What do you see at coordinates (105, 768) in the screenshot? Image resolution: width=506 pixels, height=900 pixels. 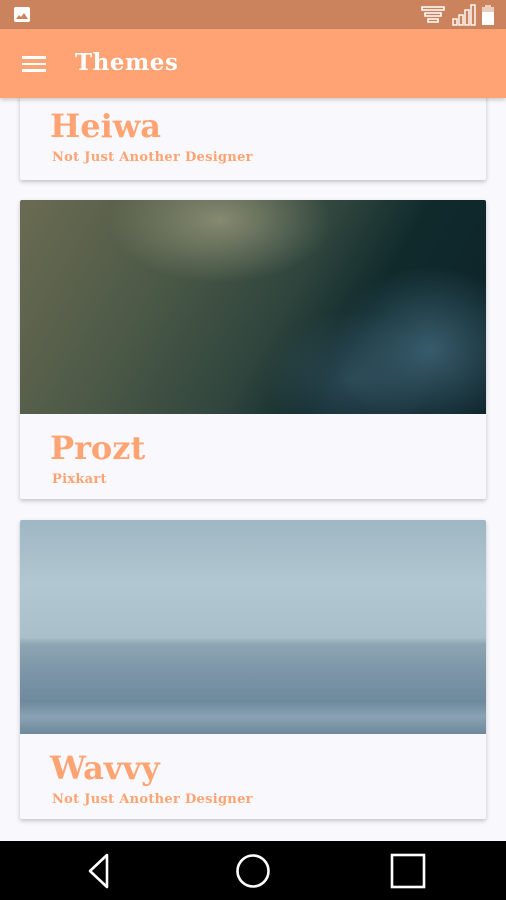 I see `theme-title: Wavvy` at bounding box center [105, 768].